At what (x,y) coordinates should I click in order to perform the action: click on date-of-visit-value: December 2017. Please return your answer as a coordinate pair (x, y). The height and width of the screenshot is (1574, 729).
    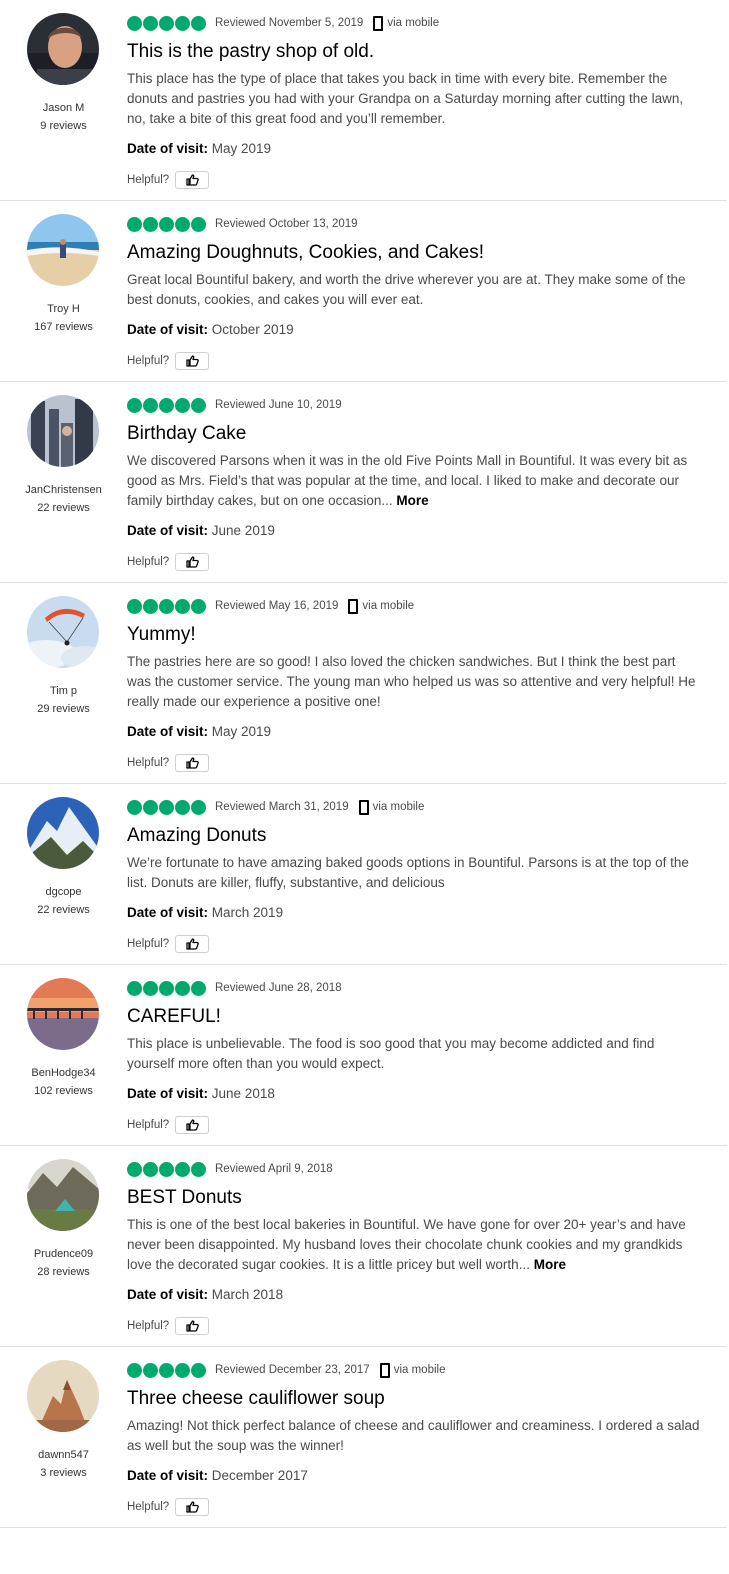
    Looking at the image, I should click on (259, 1475).